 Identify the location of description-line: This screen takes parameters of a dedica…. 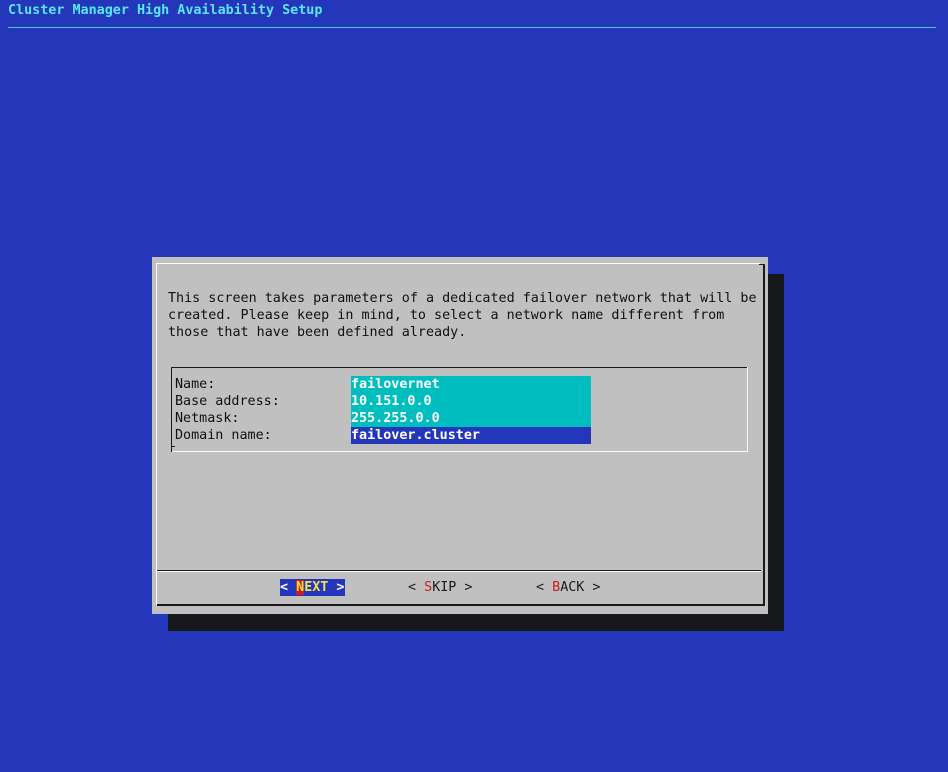
(462, 298).